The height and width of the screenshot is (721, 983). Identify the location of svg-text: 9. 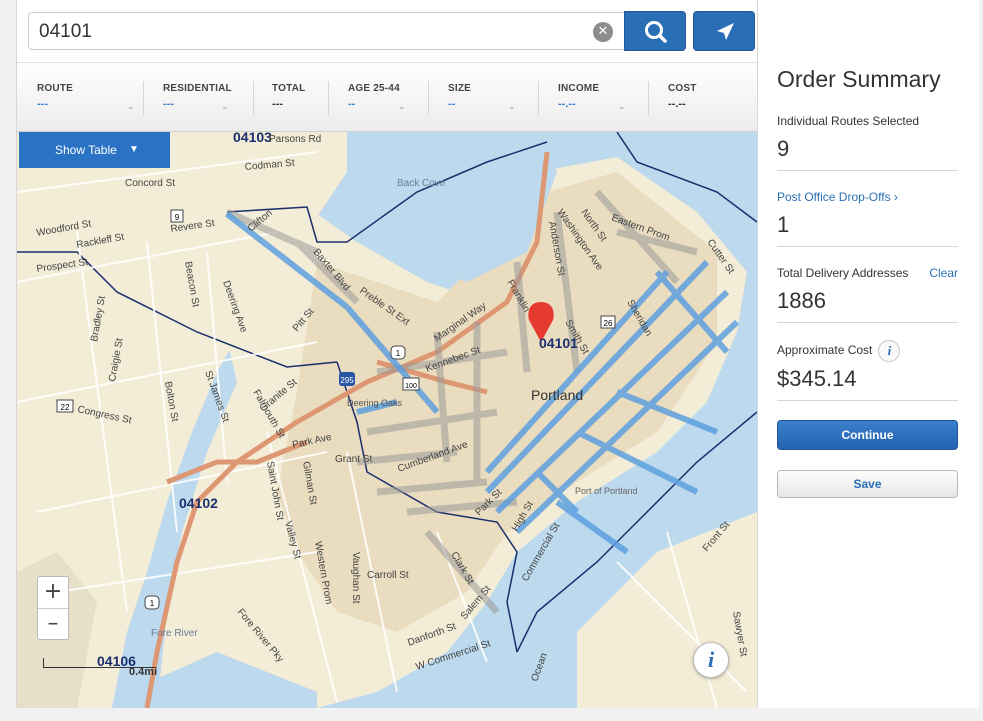
(177, 217).